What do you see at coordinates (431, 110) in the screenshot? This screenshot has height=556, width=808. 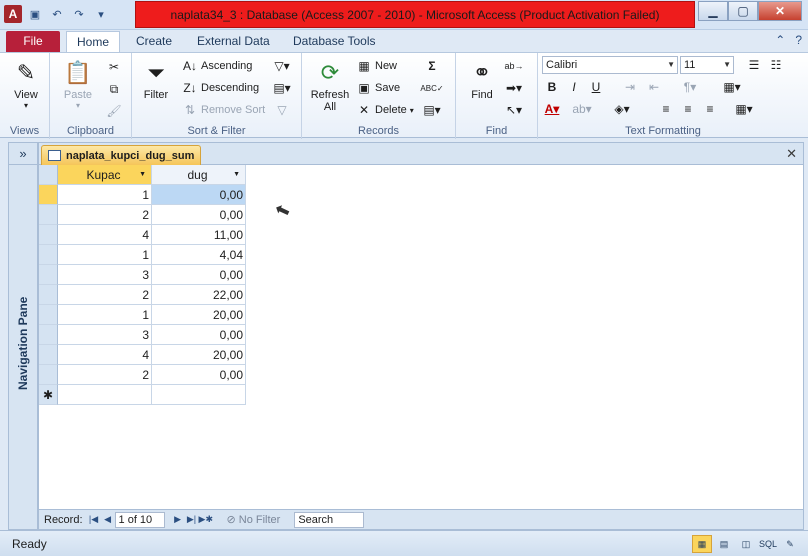 I see `more-records-button: ▤▾` at bounding box center [431, 110].